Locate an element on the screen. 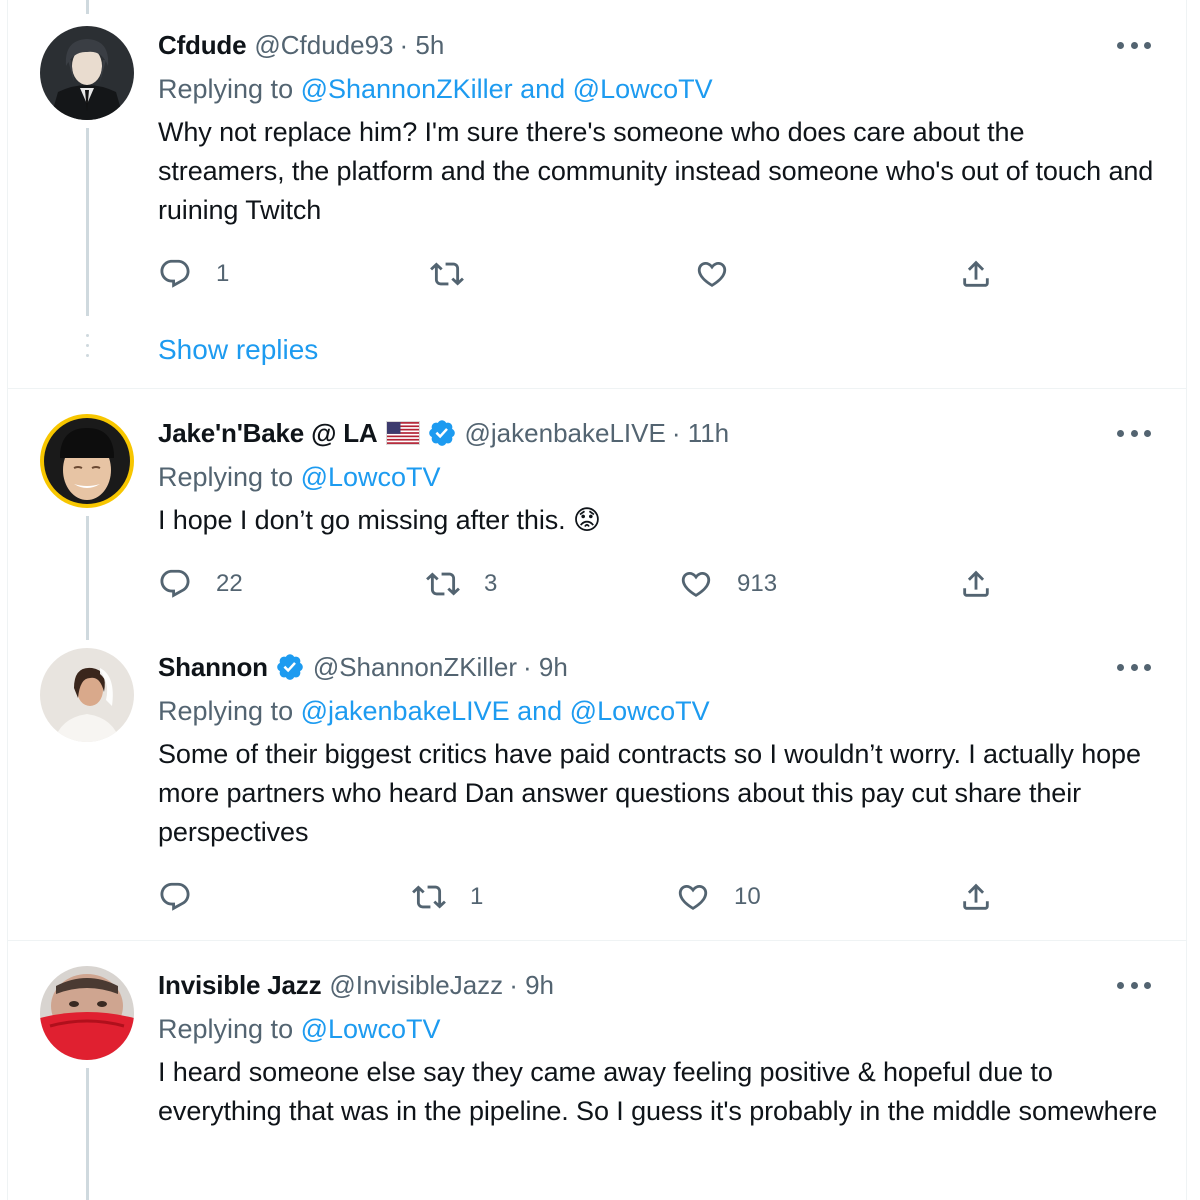 This screenshot has width=1200, height=1200. replying-to: Replying to @ShannonZKiller and @LowcoTV is located at coordinates (435, 89).